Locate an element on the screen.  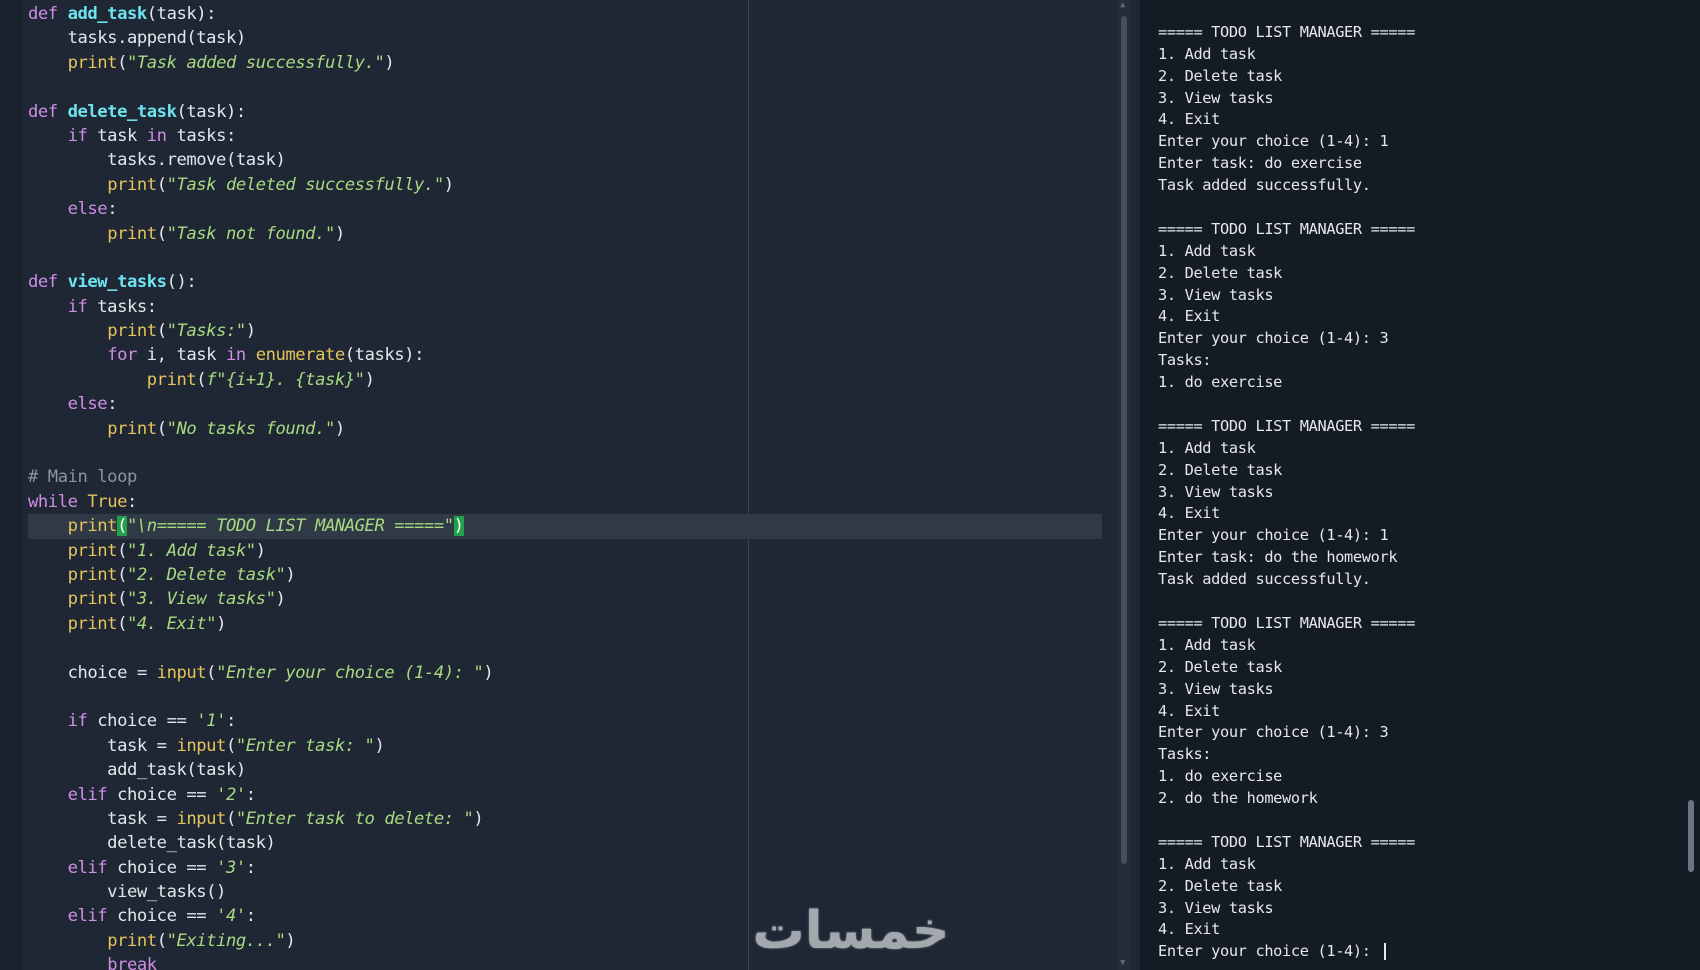
bracket-match-token: ( is located at coordinates (122, 526).